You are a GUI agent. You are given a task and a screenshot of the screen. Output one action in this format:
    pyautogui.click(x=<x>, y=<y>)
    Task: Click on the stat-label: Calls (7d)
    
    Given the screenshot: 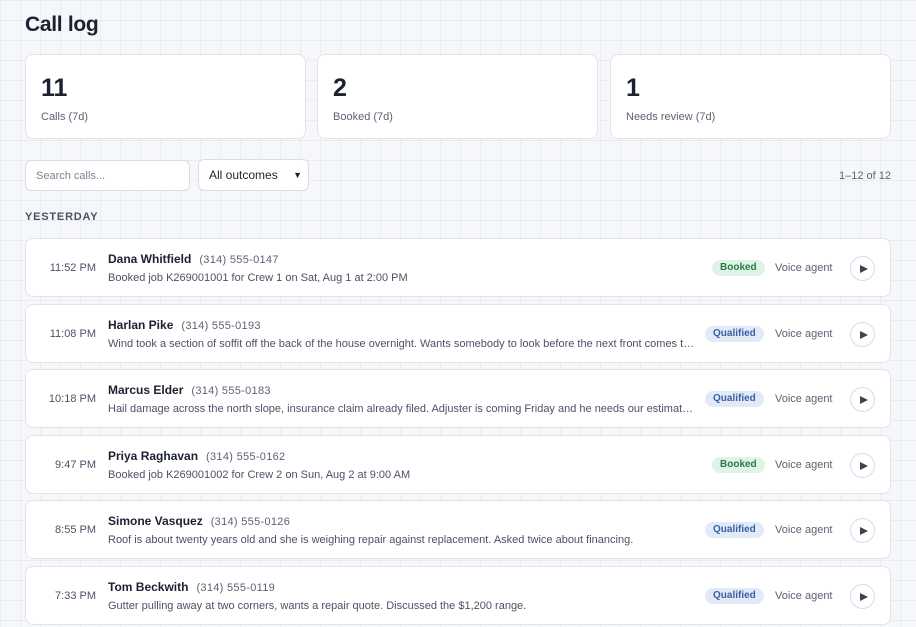 What is the action you would take?
    pyautogui.click(x=65, y=117)
    